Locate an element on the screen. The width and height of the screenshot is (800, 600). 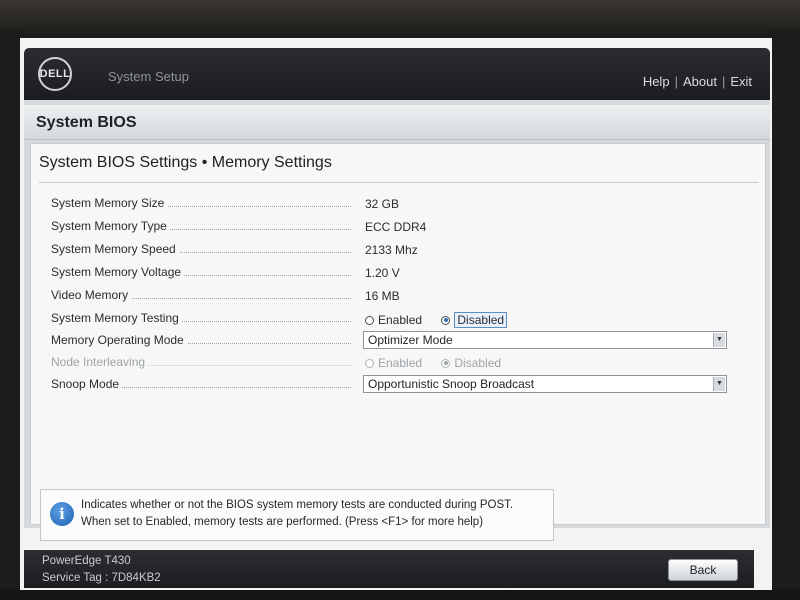
setting-label: System Memory Voltage is located at coordinates (118, 272).